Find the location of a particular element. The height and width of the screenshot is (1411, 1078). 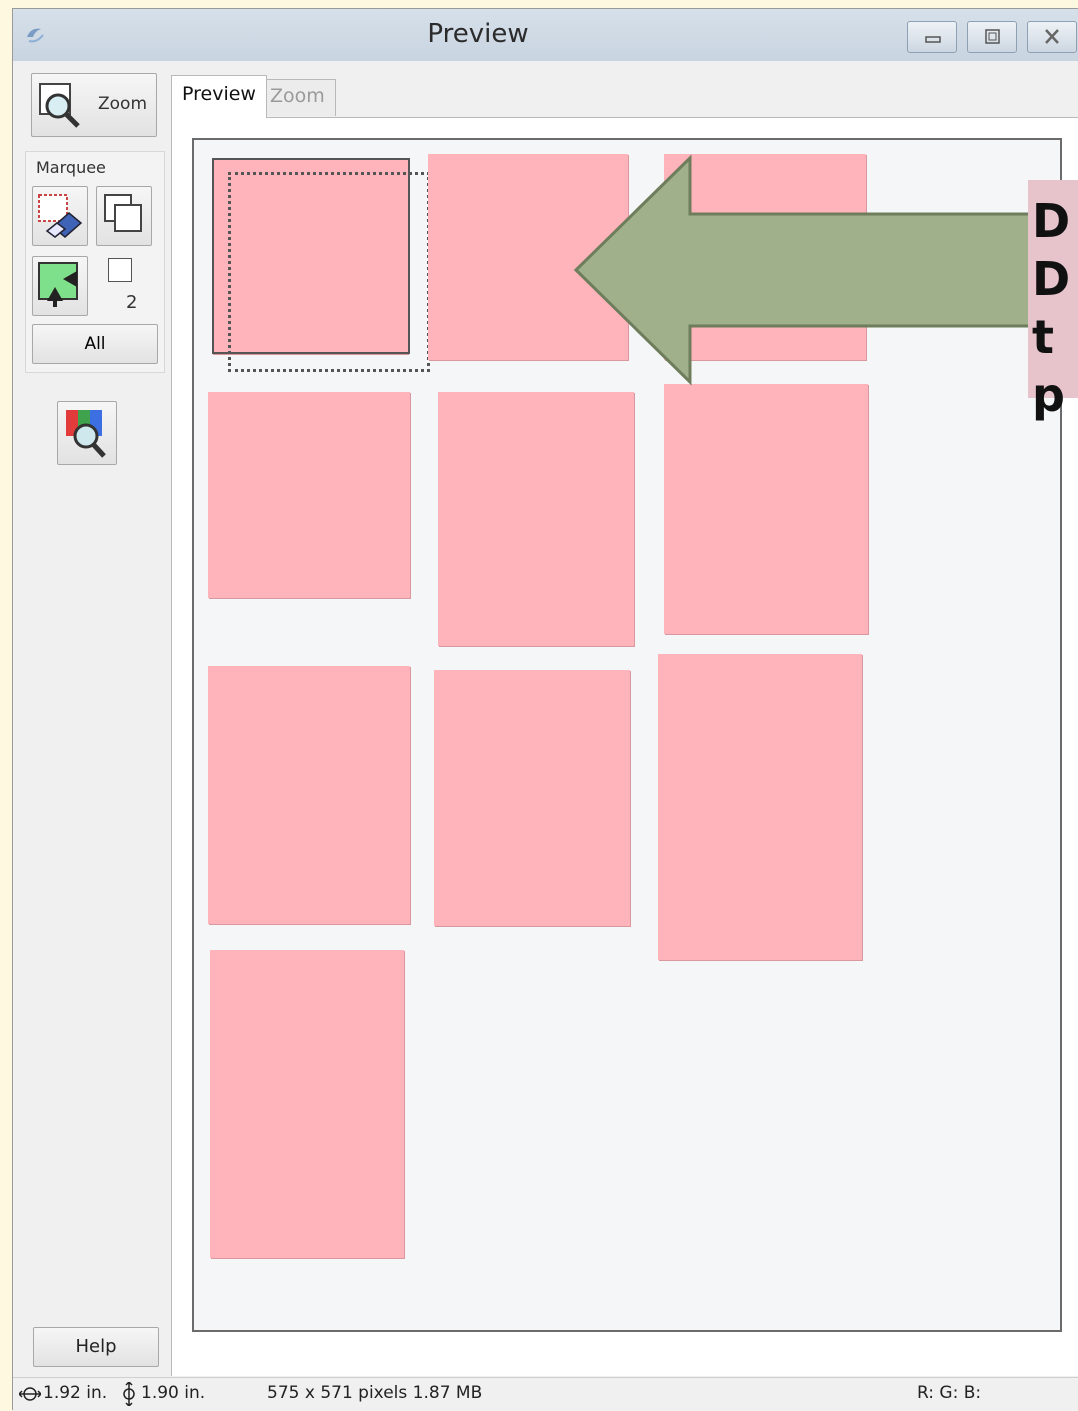

callout-line: p is located at coordinates (1048, 395).